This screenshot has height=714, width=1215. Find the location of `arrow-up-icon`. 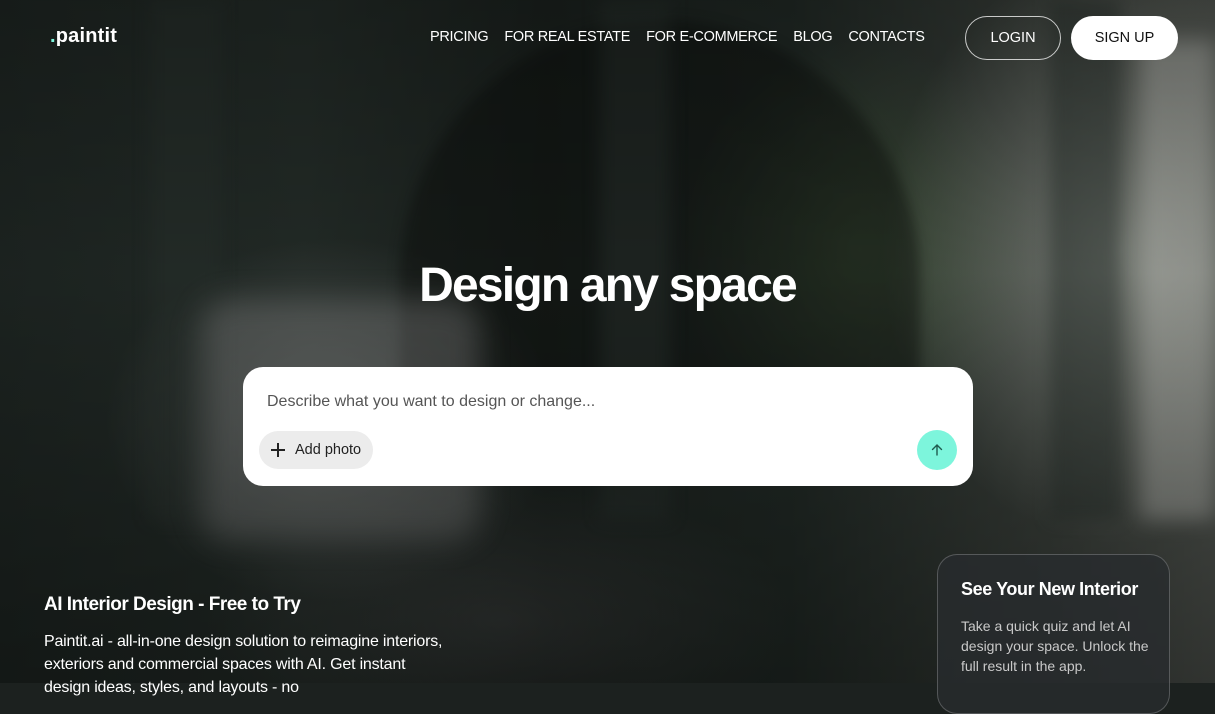

arrow-up-icon is located at coordinates (937, 450).